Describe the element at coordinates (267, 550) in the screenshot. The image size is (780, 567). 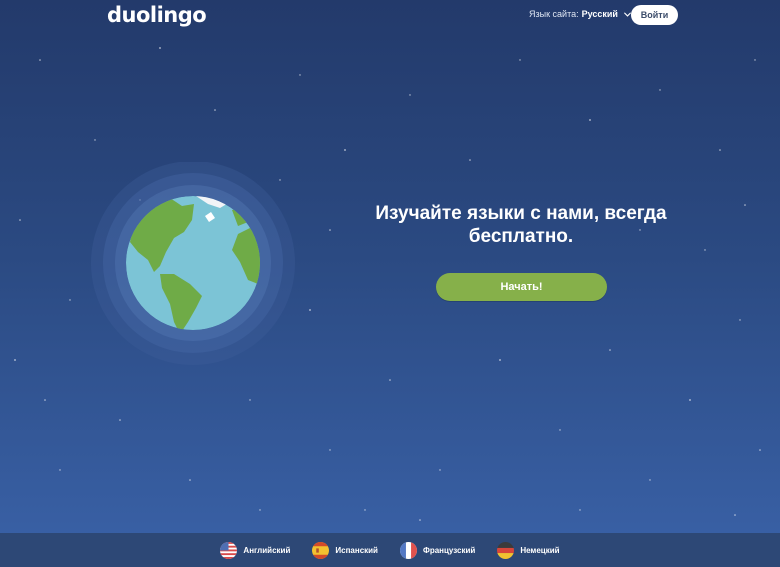
I see `course-label: Английский` at that location.